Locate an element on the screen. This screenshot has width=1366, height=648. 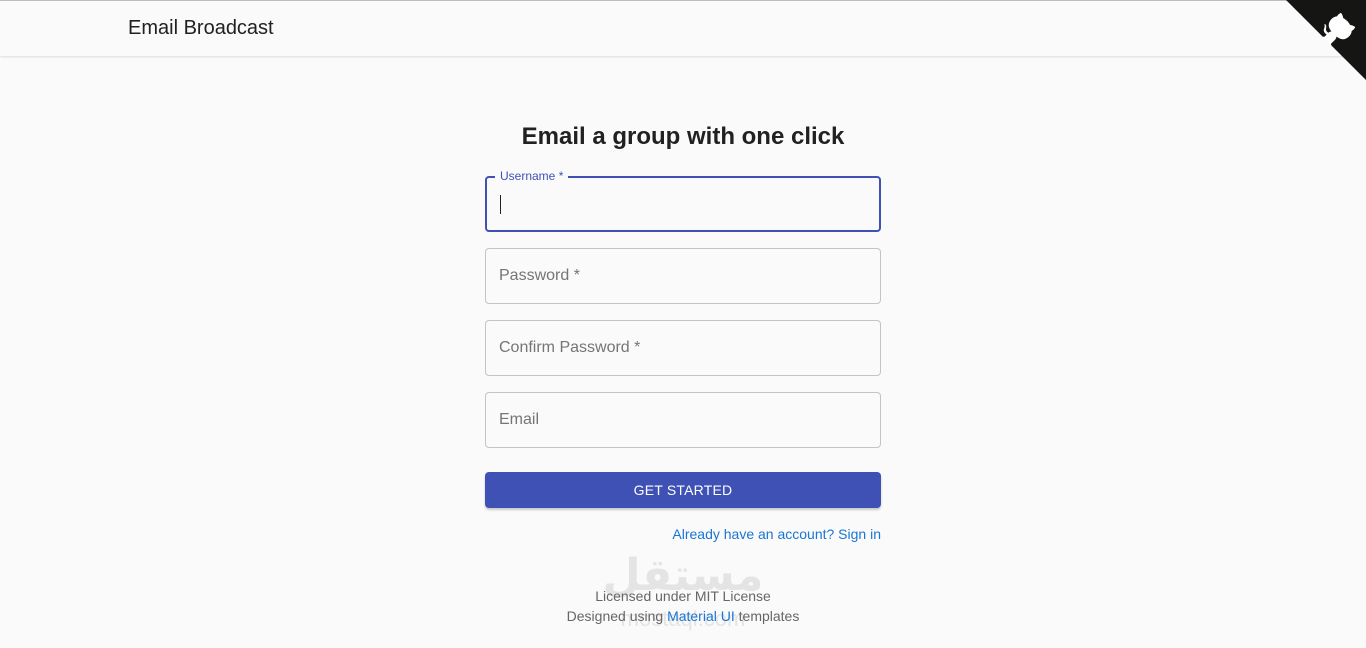
email-field: Email is located at coordinates (683, 420).